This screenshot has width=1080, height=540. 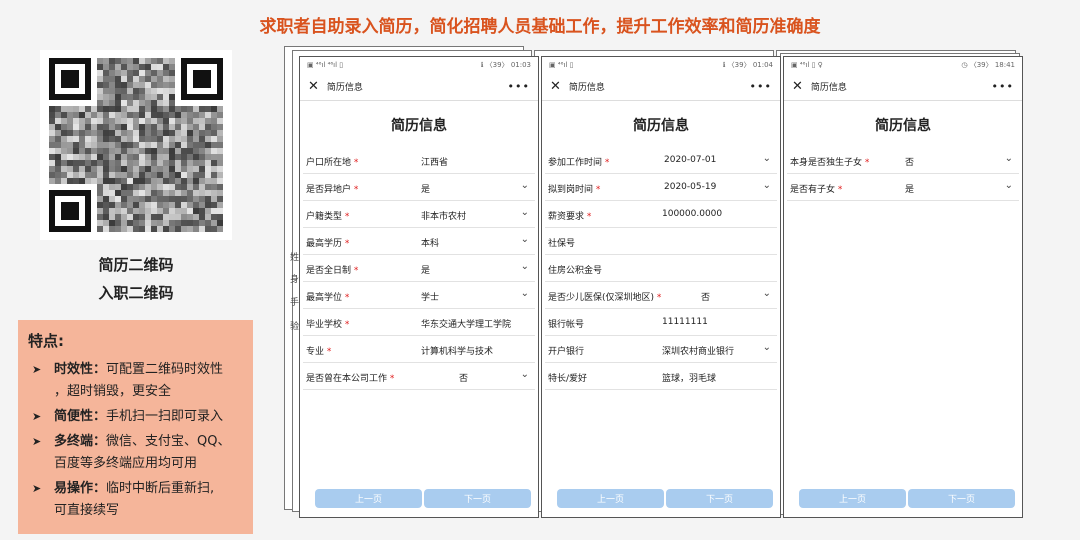 I want to click on field-label: 开户银行, so click(x=566, y=350).